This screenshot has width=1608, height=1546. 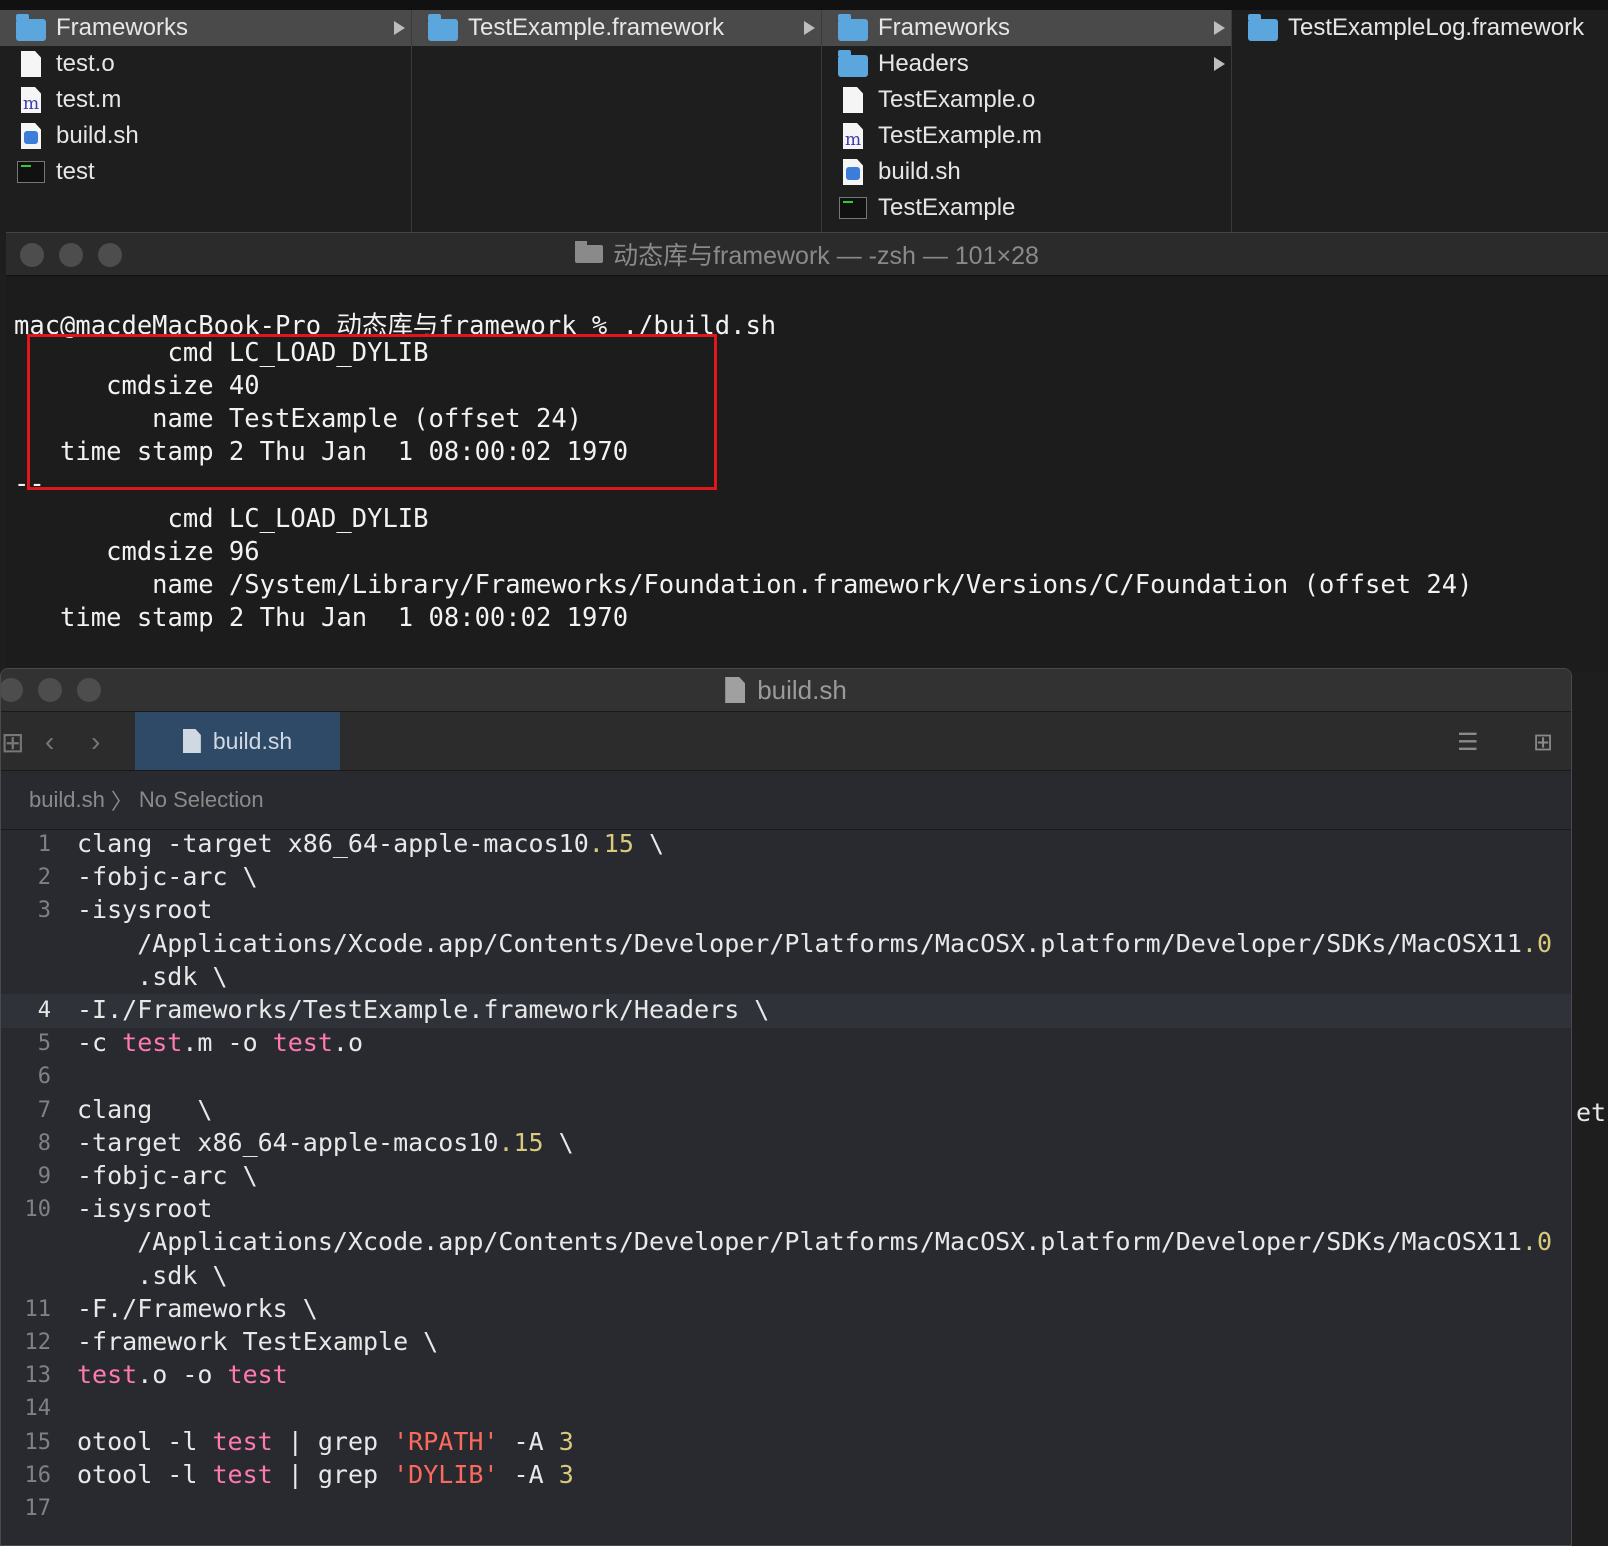 I want to click on line-number: 6, so click(x=44, y=1077).